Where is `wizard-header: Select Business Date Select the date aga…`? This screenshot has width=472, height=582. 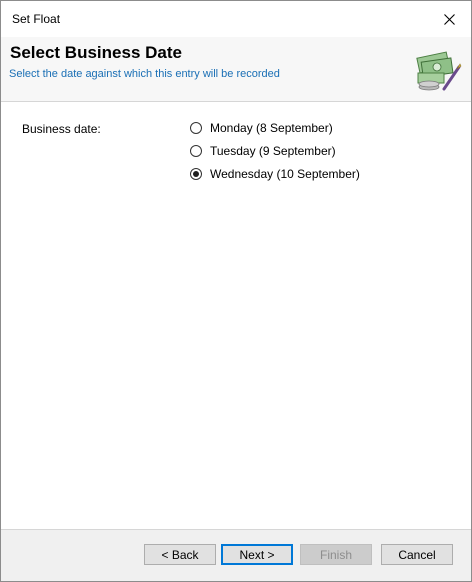
wizard-header: Select Business Date Select the date aga… is located at coordinates (236, 69).